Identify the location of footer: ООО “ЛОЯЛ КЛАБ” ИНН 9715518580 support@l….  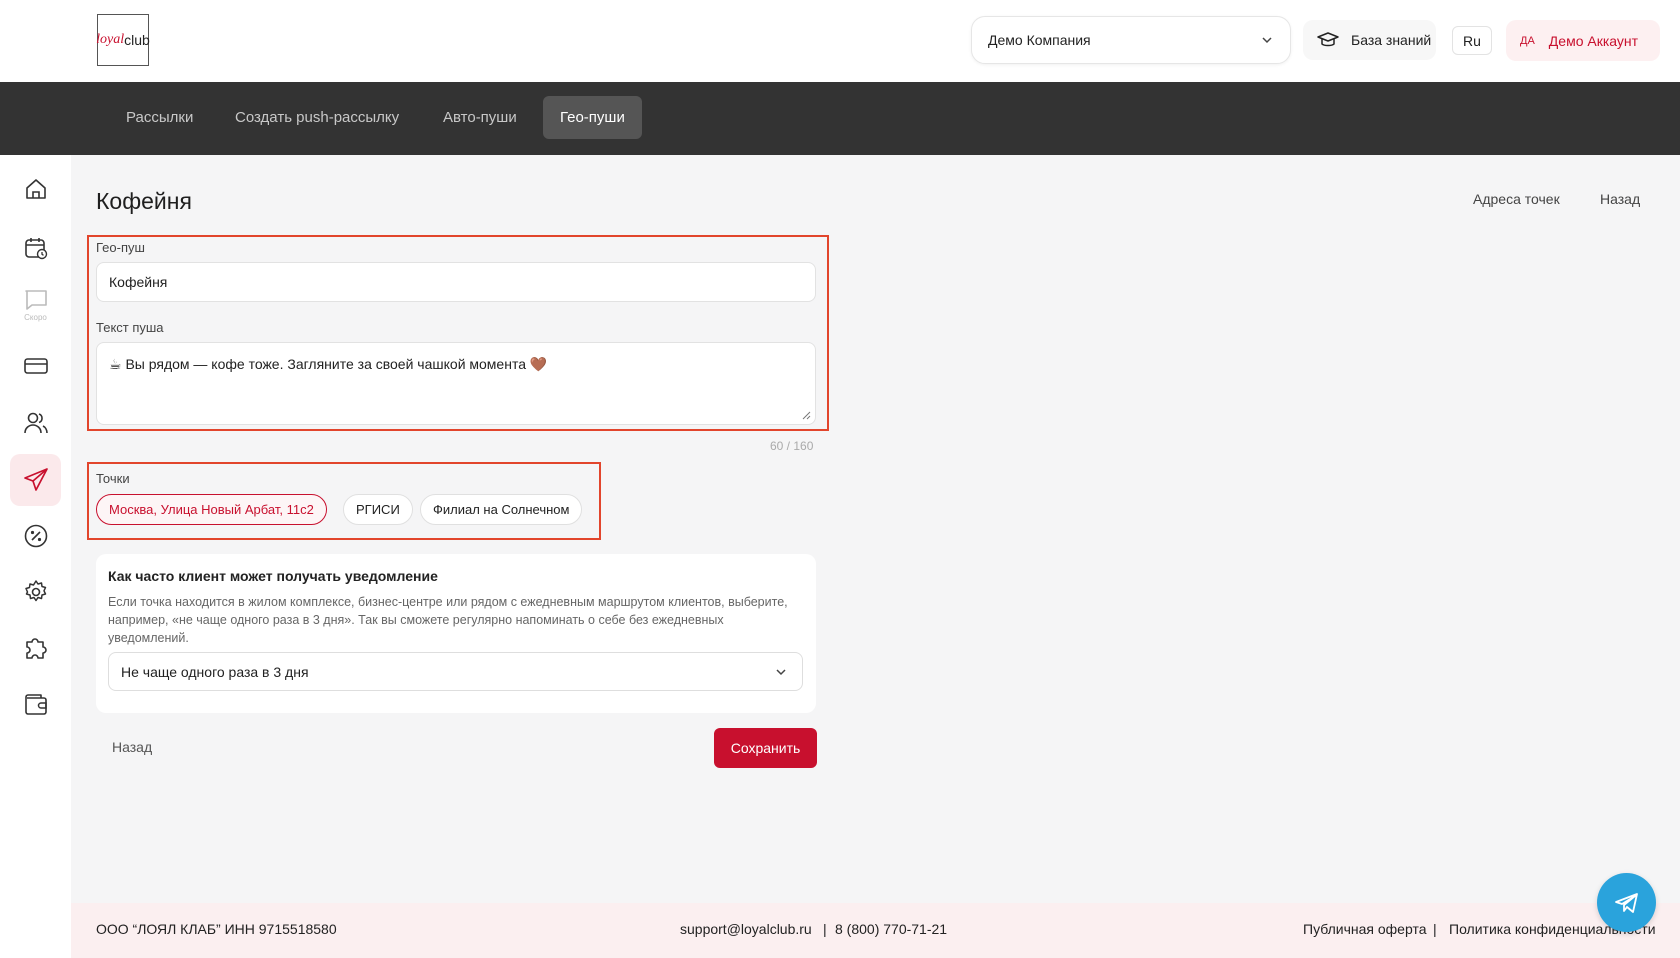
(875, 930).